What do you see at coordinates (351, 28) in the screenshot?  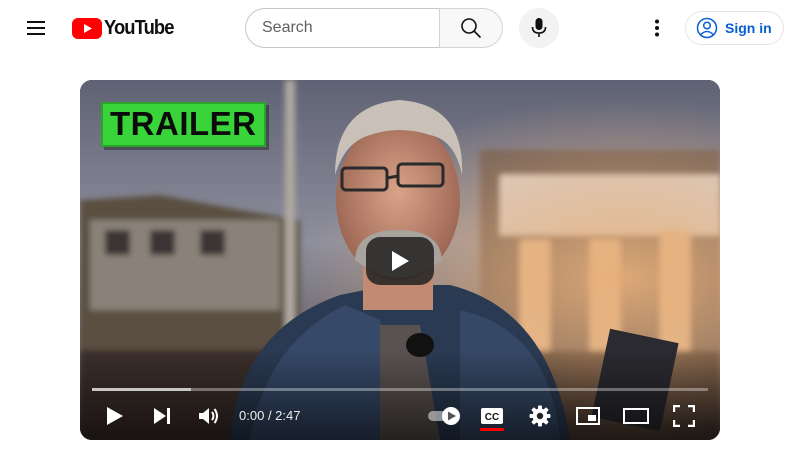 I see `search-input` at bounding box center [351, 28].